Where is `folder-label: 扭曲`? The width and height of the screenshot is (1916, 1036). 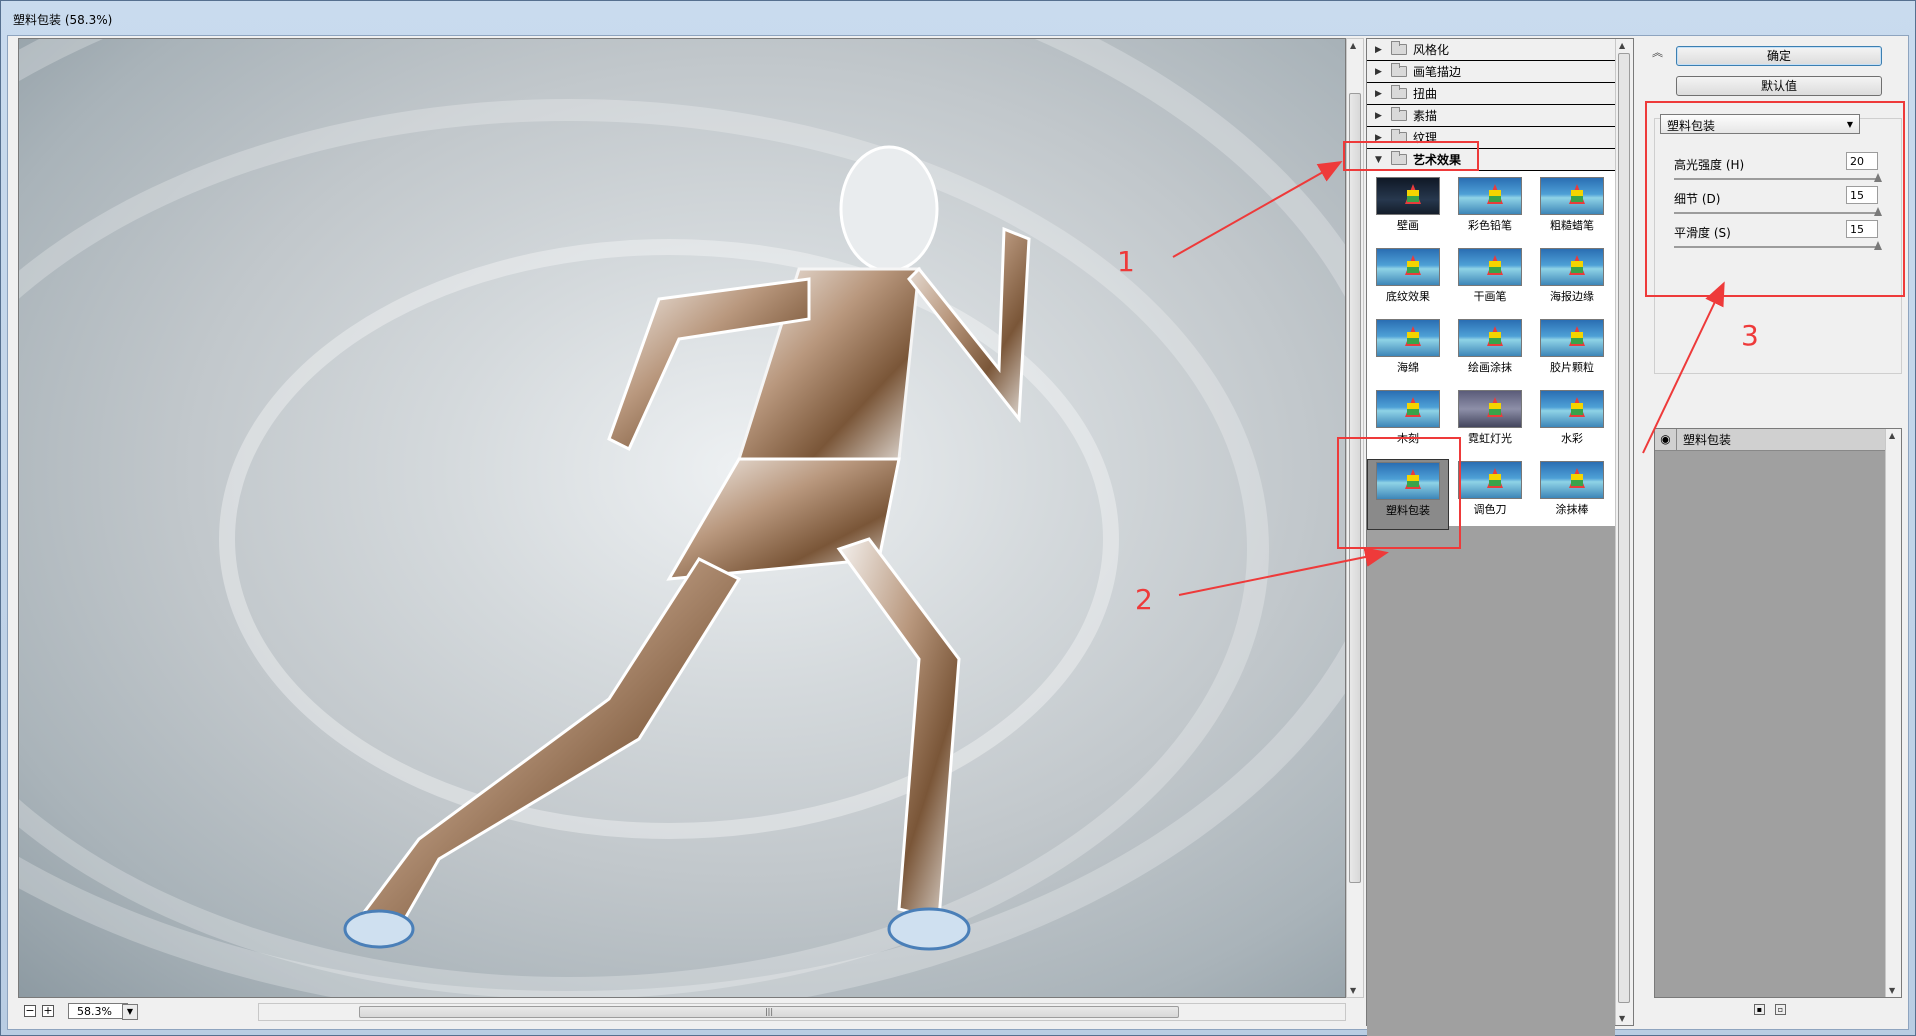 folder-label: 扭曲 is located at coordinates (1425, 94).